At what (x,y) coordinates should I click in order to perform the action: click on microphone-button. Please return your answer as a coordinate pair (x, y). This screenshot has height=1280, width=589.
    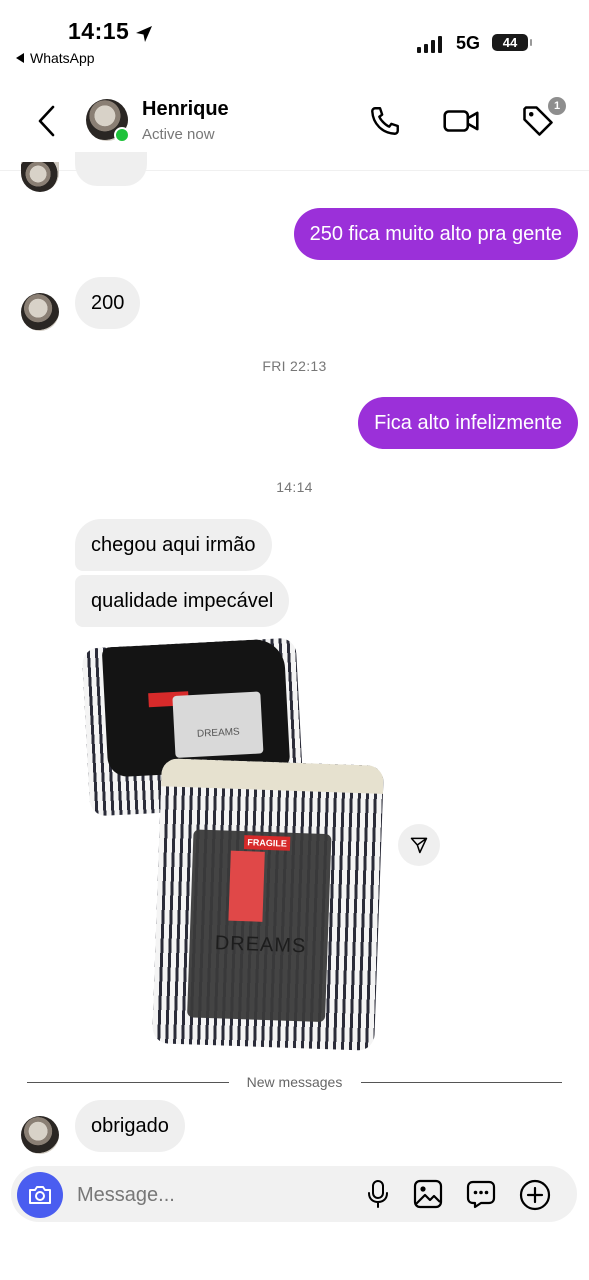
    Looking at the image, I should click on (378, 1194).